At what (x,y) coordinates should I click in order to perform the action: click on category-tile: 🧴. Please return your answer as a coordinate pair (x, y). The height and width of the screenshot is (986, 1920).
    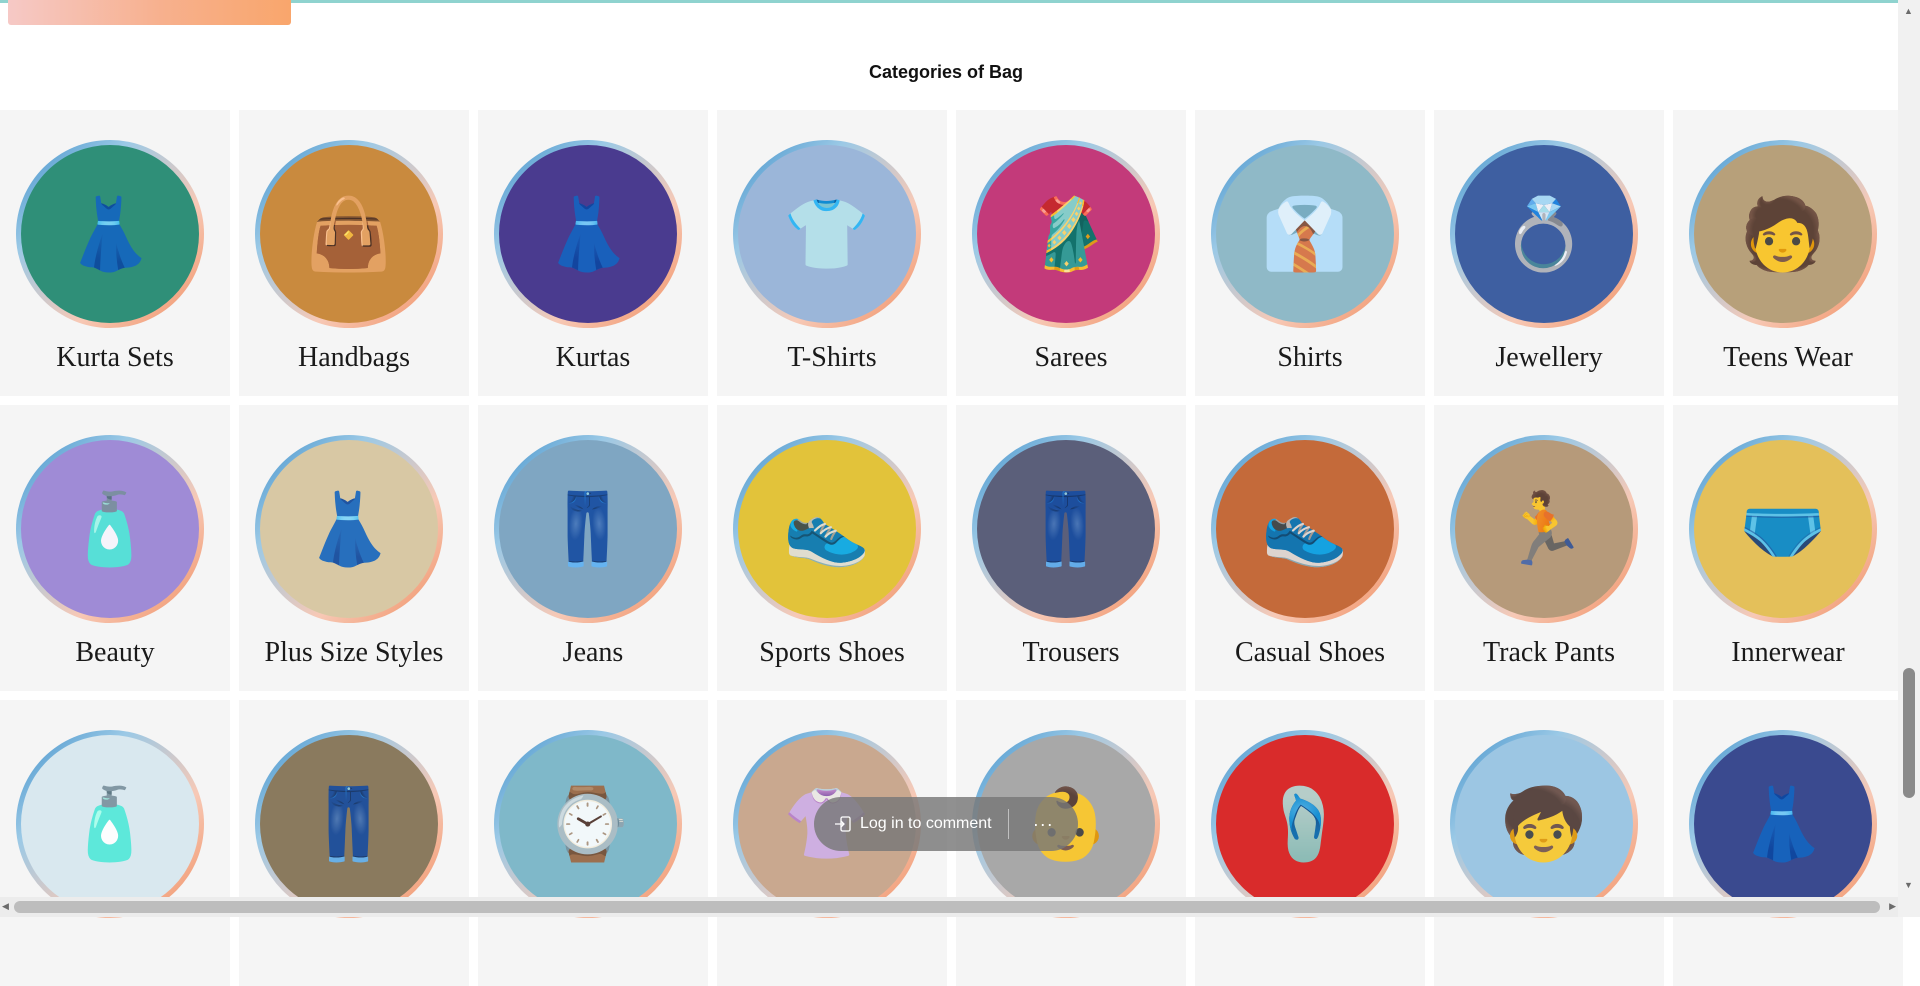
    Looking at the image, I should click on (115, 843).